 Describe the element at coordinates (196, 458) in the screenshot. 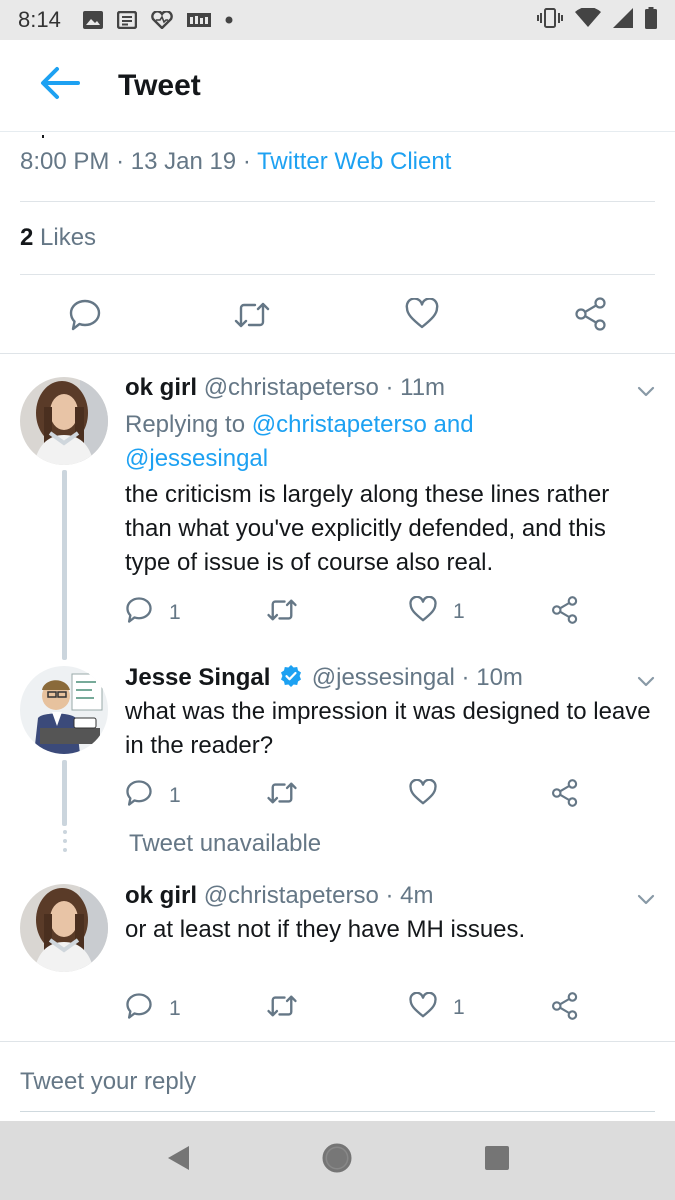

I see `replying-to-link: @jessesingal` at that location.